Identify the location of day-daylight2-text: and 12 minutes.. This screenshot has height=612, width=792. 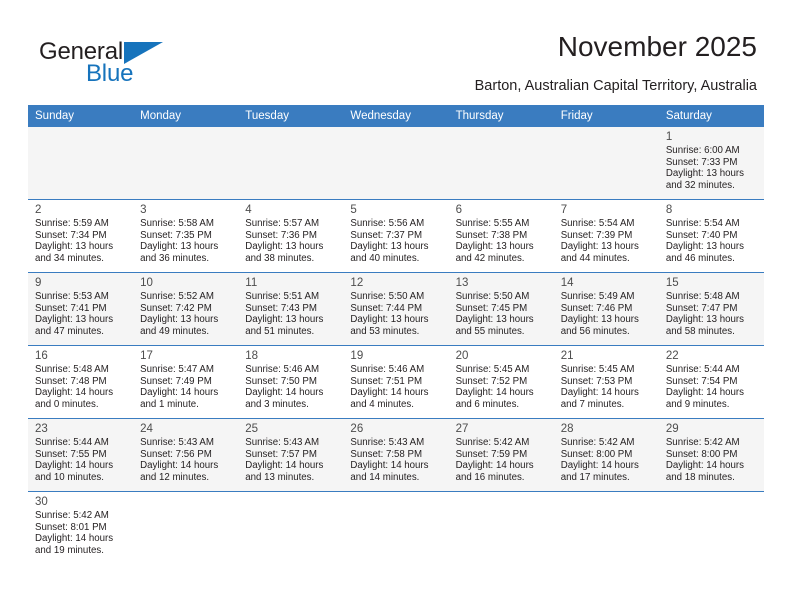
(175, 477).